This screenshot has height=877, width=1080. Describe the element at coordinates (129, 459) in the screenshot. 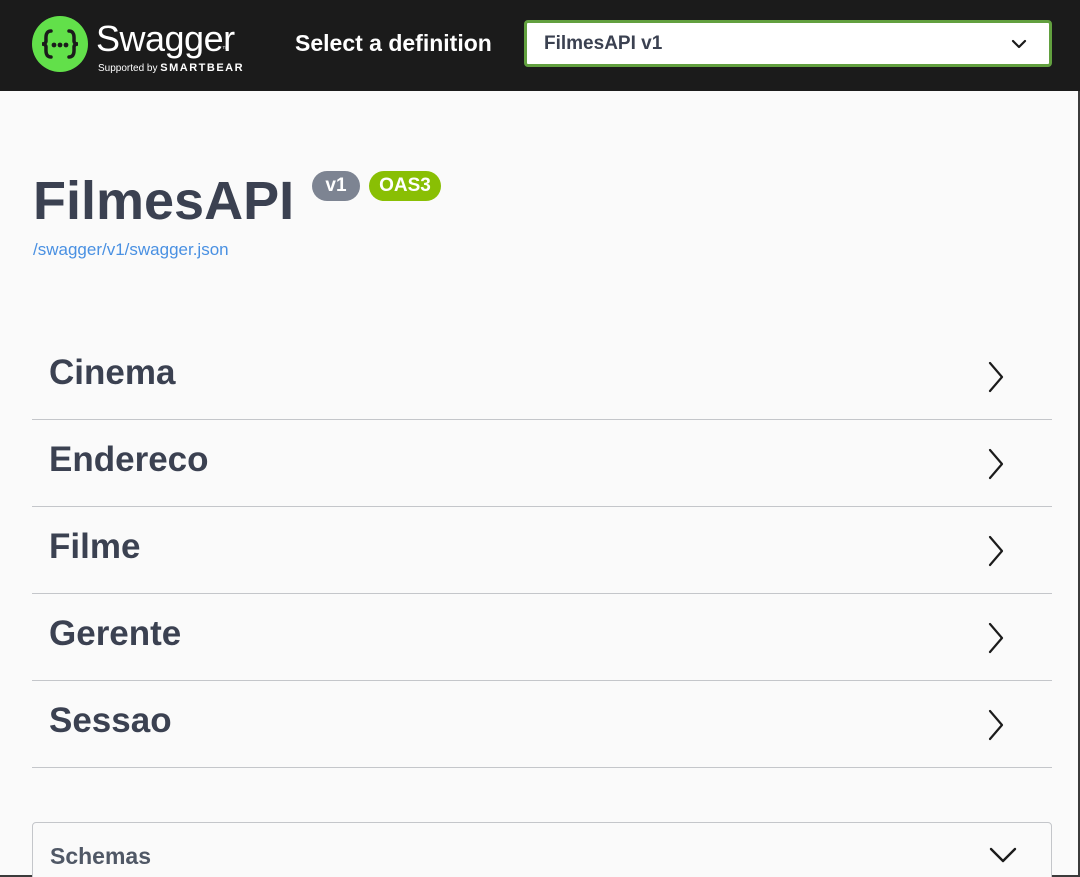

I see `tag-name: Endereco` at that location.